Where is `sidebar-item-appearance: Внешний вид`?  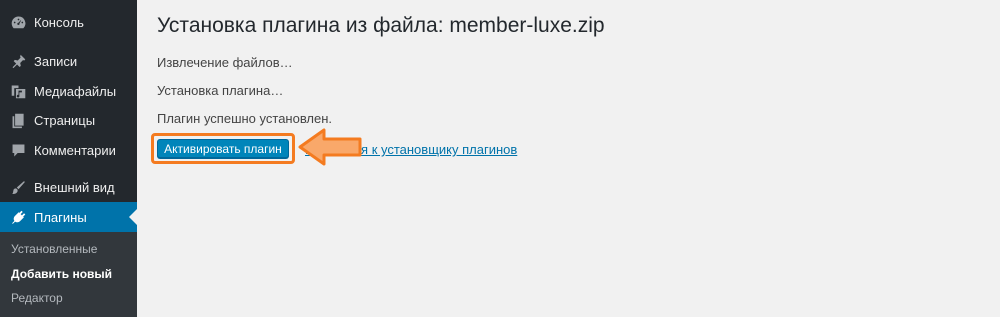
sidebar-item-appearance: Внешний вид is located at coordinates (68, 187).